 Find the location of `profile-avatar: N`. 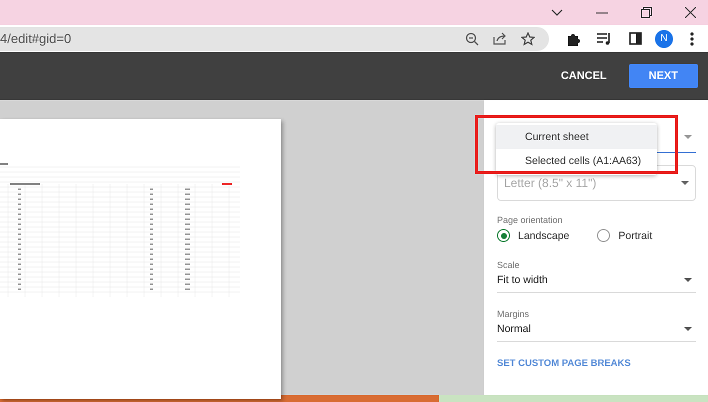

profile-avatar: N is located at coordinates (664, 39).